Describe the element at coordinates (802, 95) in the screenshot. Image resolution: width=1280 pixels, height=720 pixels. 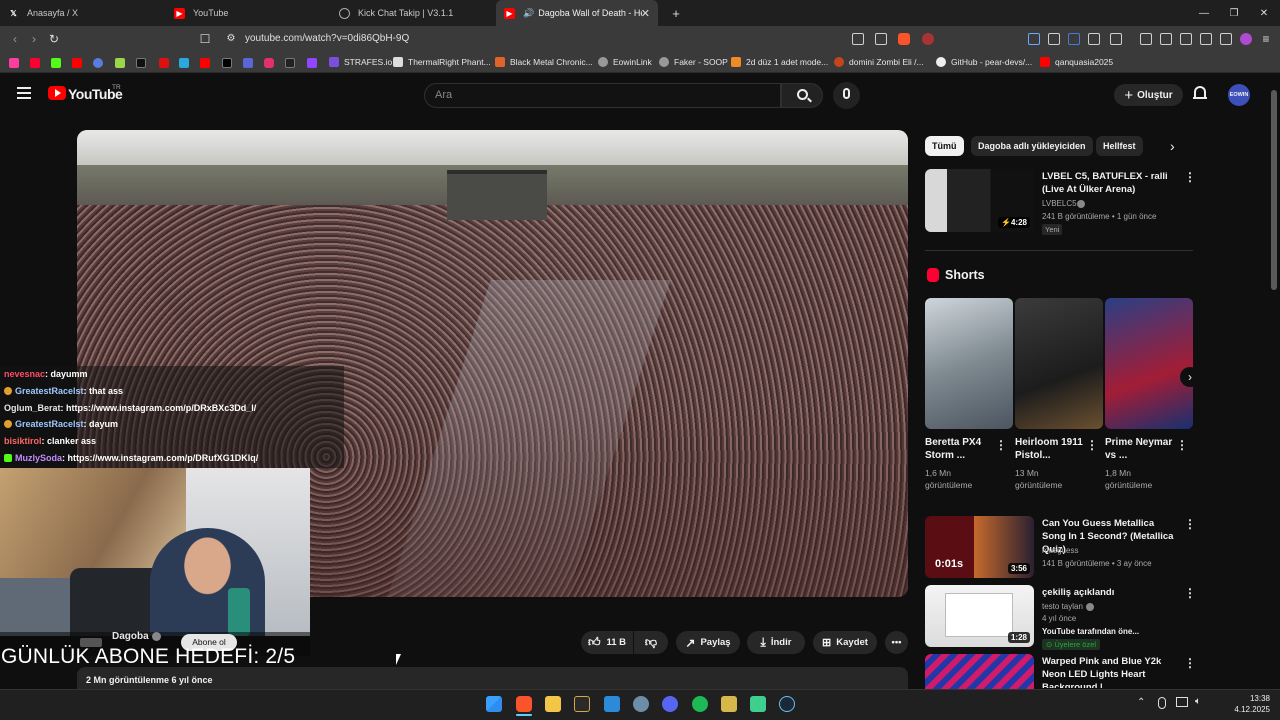
I see `search-button` at that location.